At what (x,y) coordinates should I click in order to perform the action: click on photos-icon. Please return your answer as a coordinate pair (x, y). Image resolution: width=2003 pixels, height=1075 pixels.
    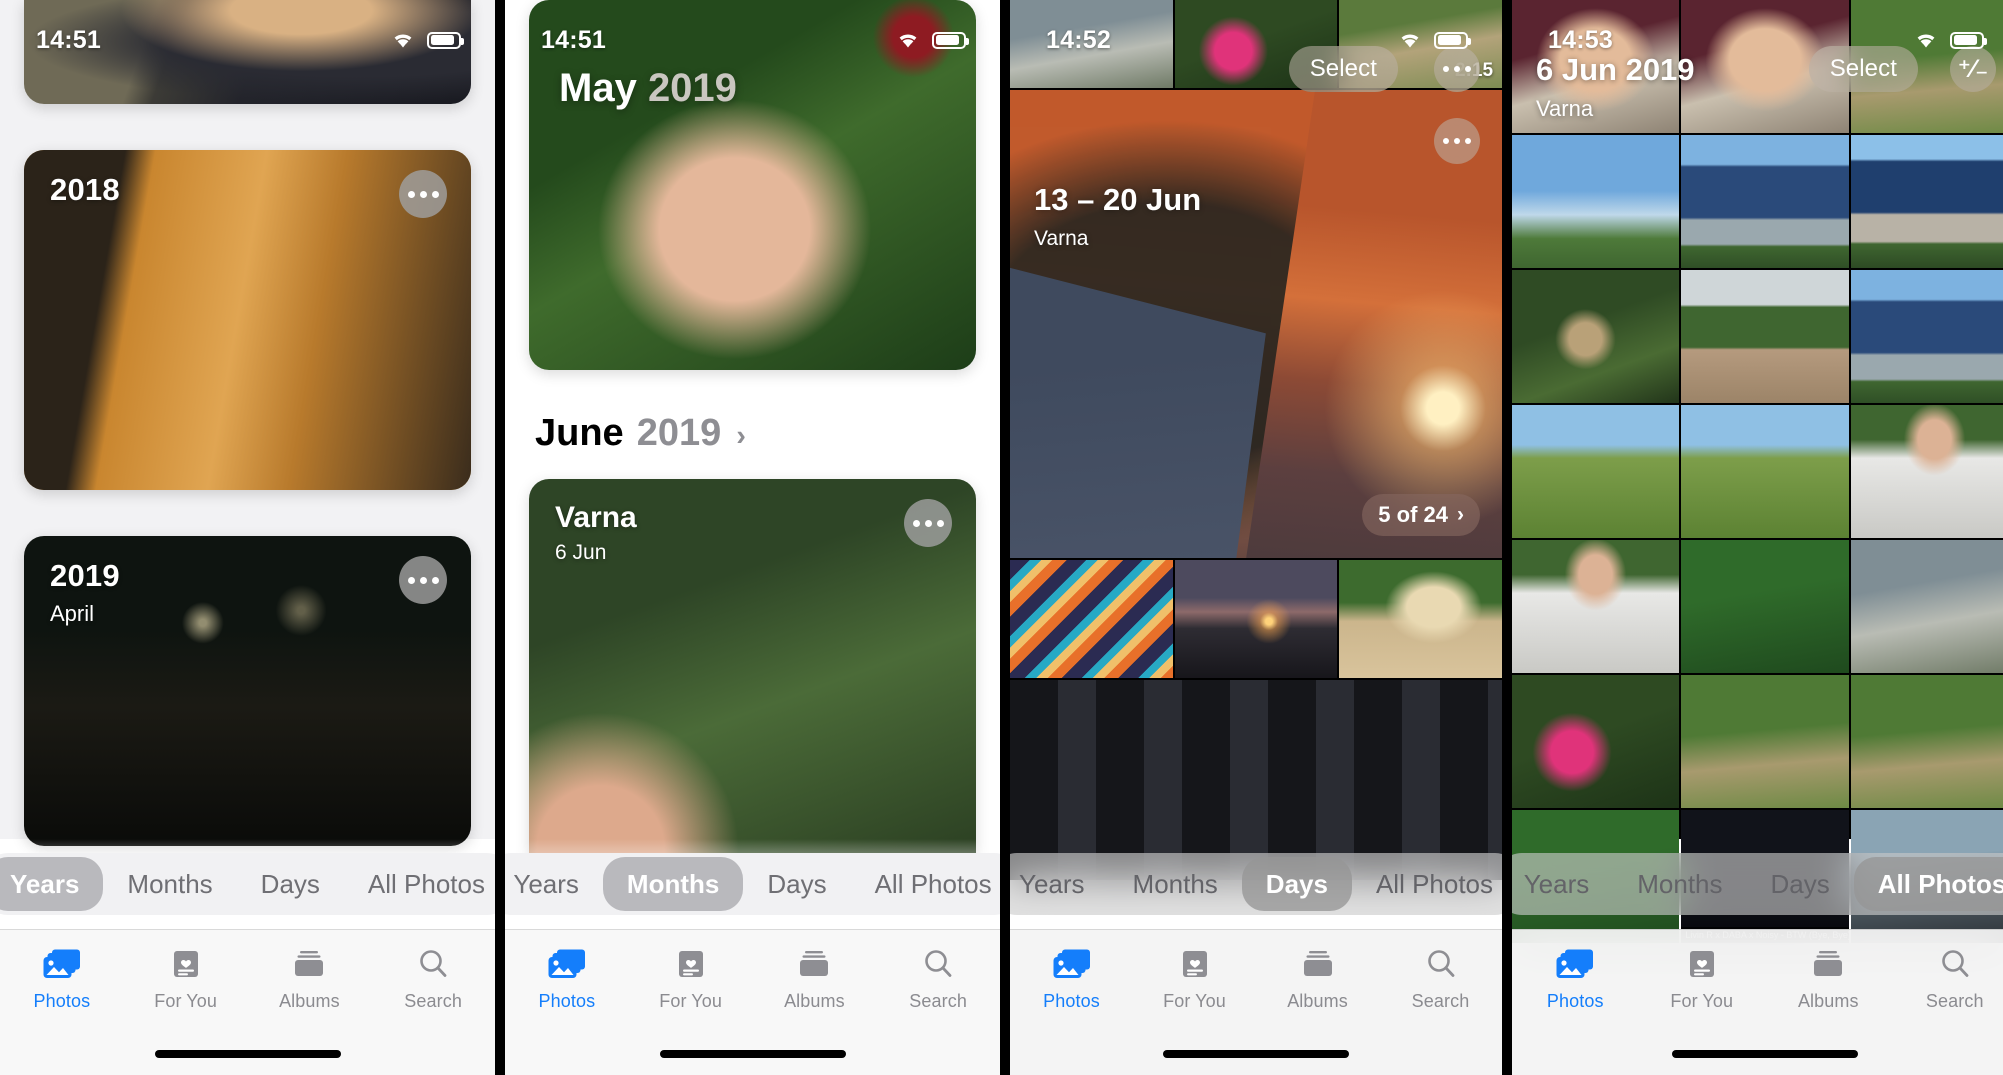
    Looking at the image, I should click on (567, 964).